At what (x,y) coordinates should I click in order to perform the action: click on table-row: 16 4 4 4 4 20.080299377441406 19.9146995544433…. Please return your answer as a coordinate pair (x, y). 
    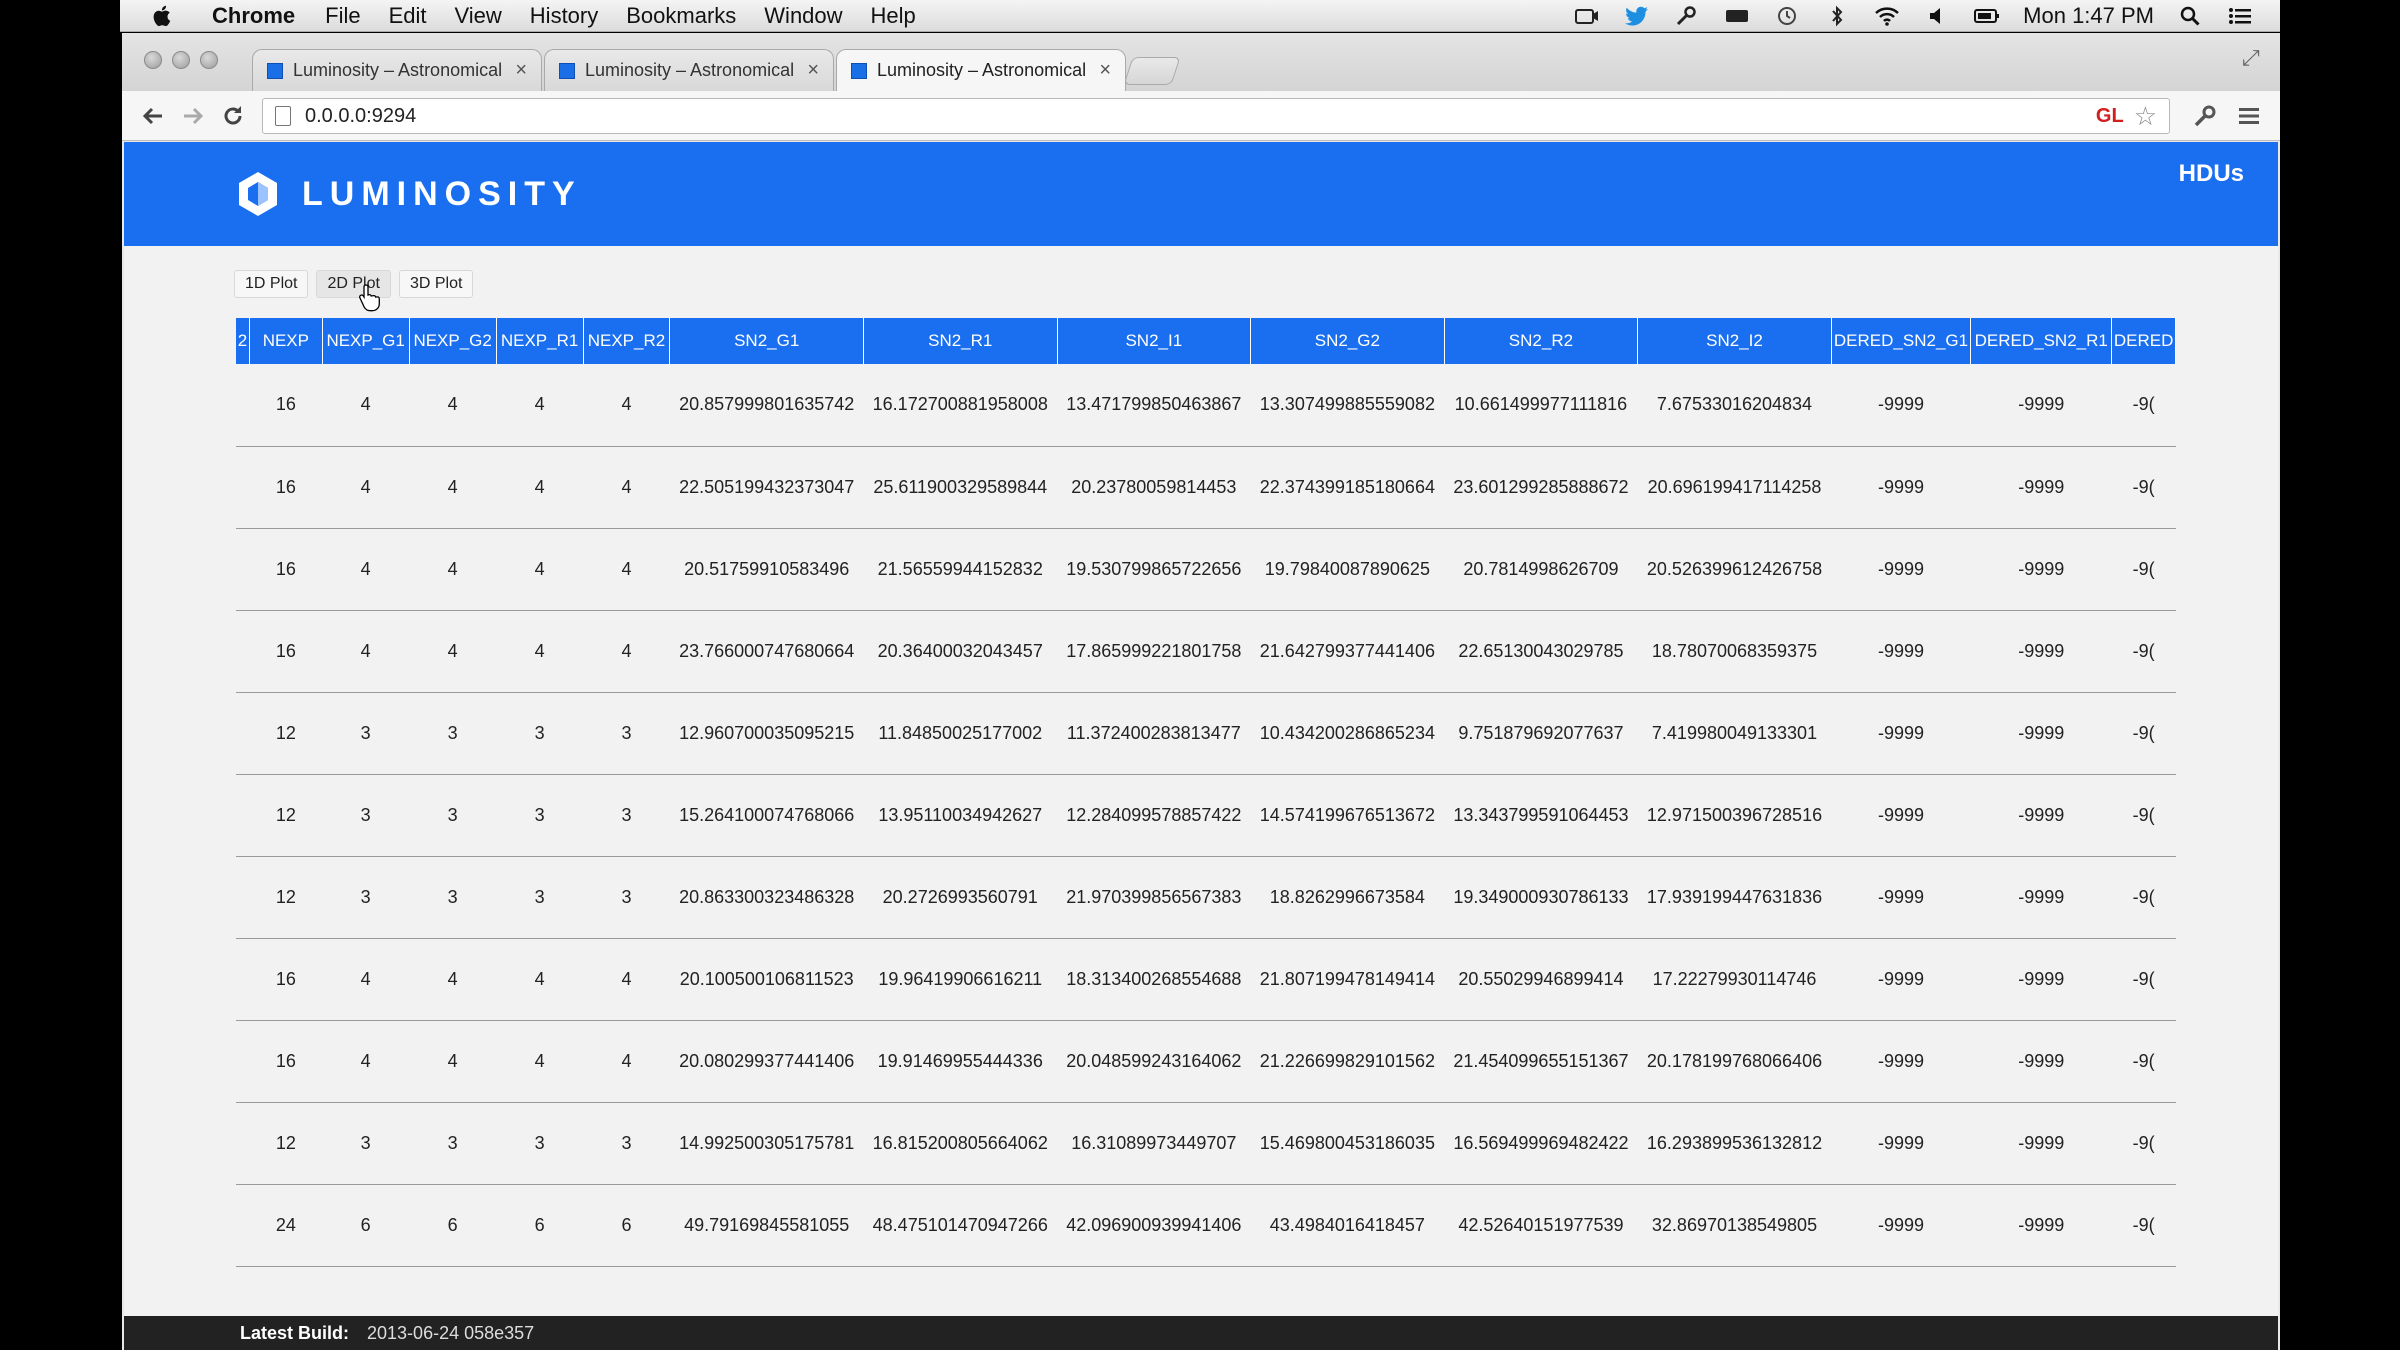
    Looking at the image, I should click on (1206, 1061).